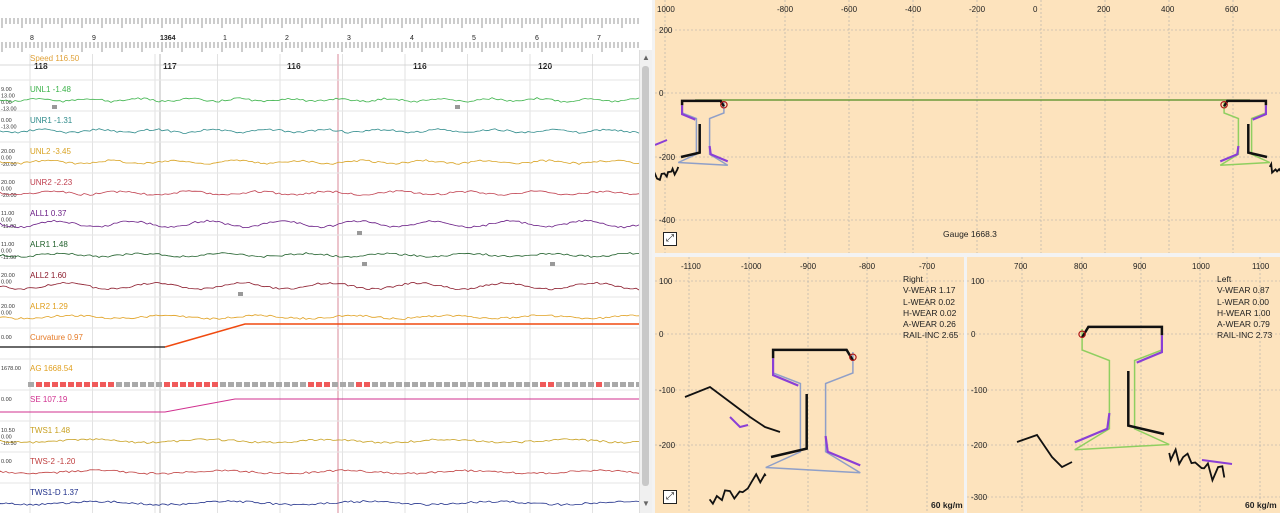  Describe the element at coordinates (50, 430) in the screenshot. I see `channel-label: TWS1 1.48` at that location.